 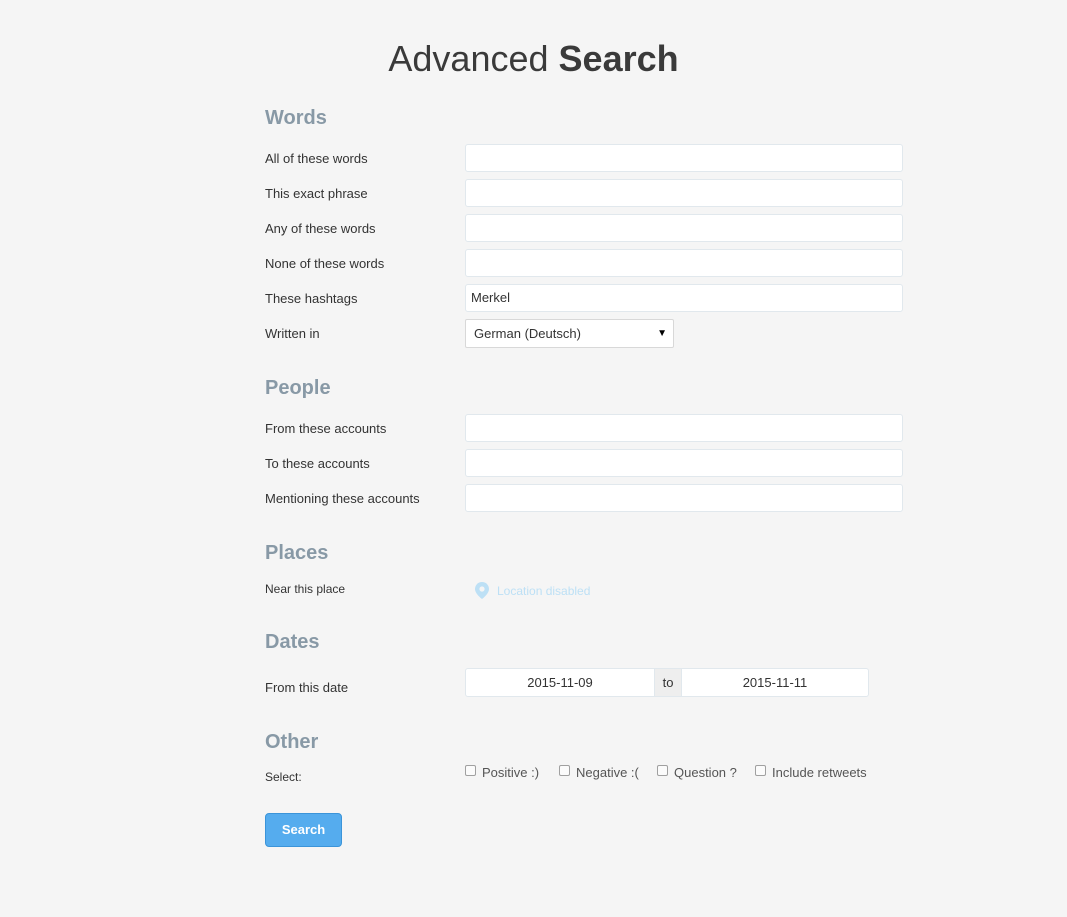 What do you see at coordinates (298, 388) in the screenshot?
I see `section-heading-people: People` at bounding box center [298, 388].